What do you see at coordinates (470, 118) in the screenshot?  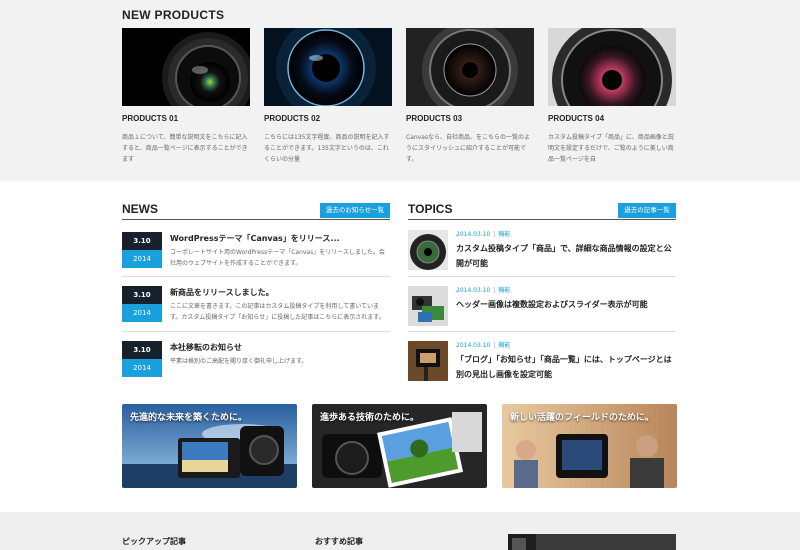 I see `product-name: PRODUCTS 03` at bounding box center [470, 118].